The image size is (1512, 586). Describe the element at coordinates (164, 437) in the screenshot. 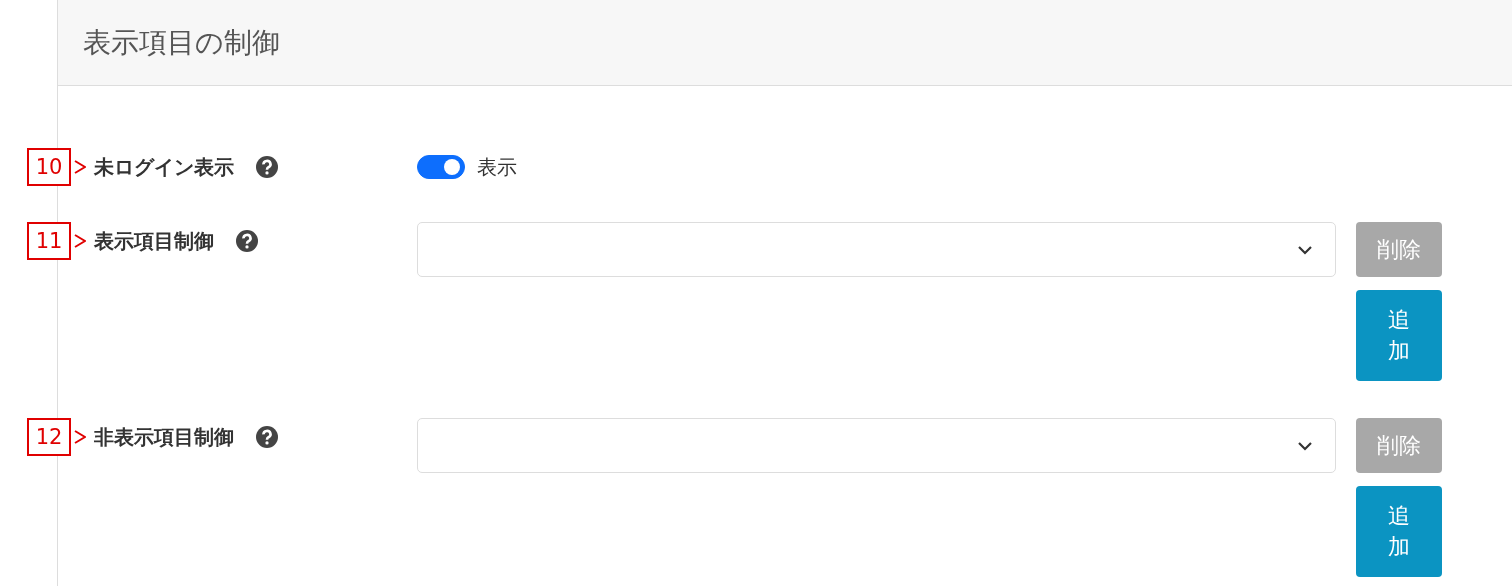

I see `field-label: 非表示項目制御` at that location.